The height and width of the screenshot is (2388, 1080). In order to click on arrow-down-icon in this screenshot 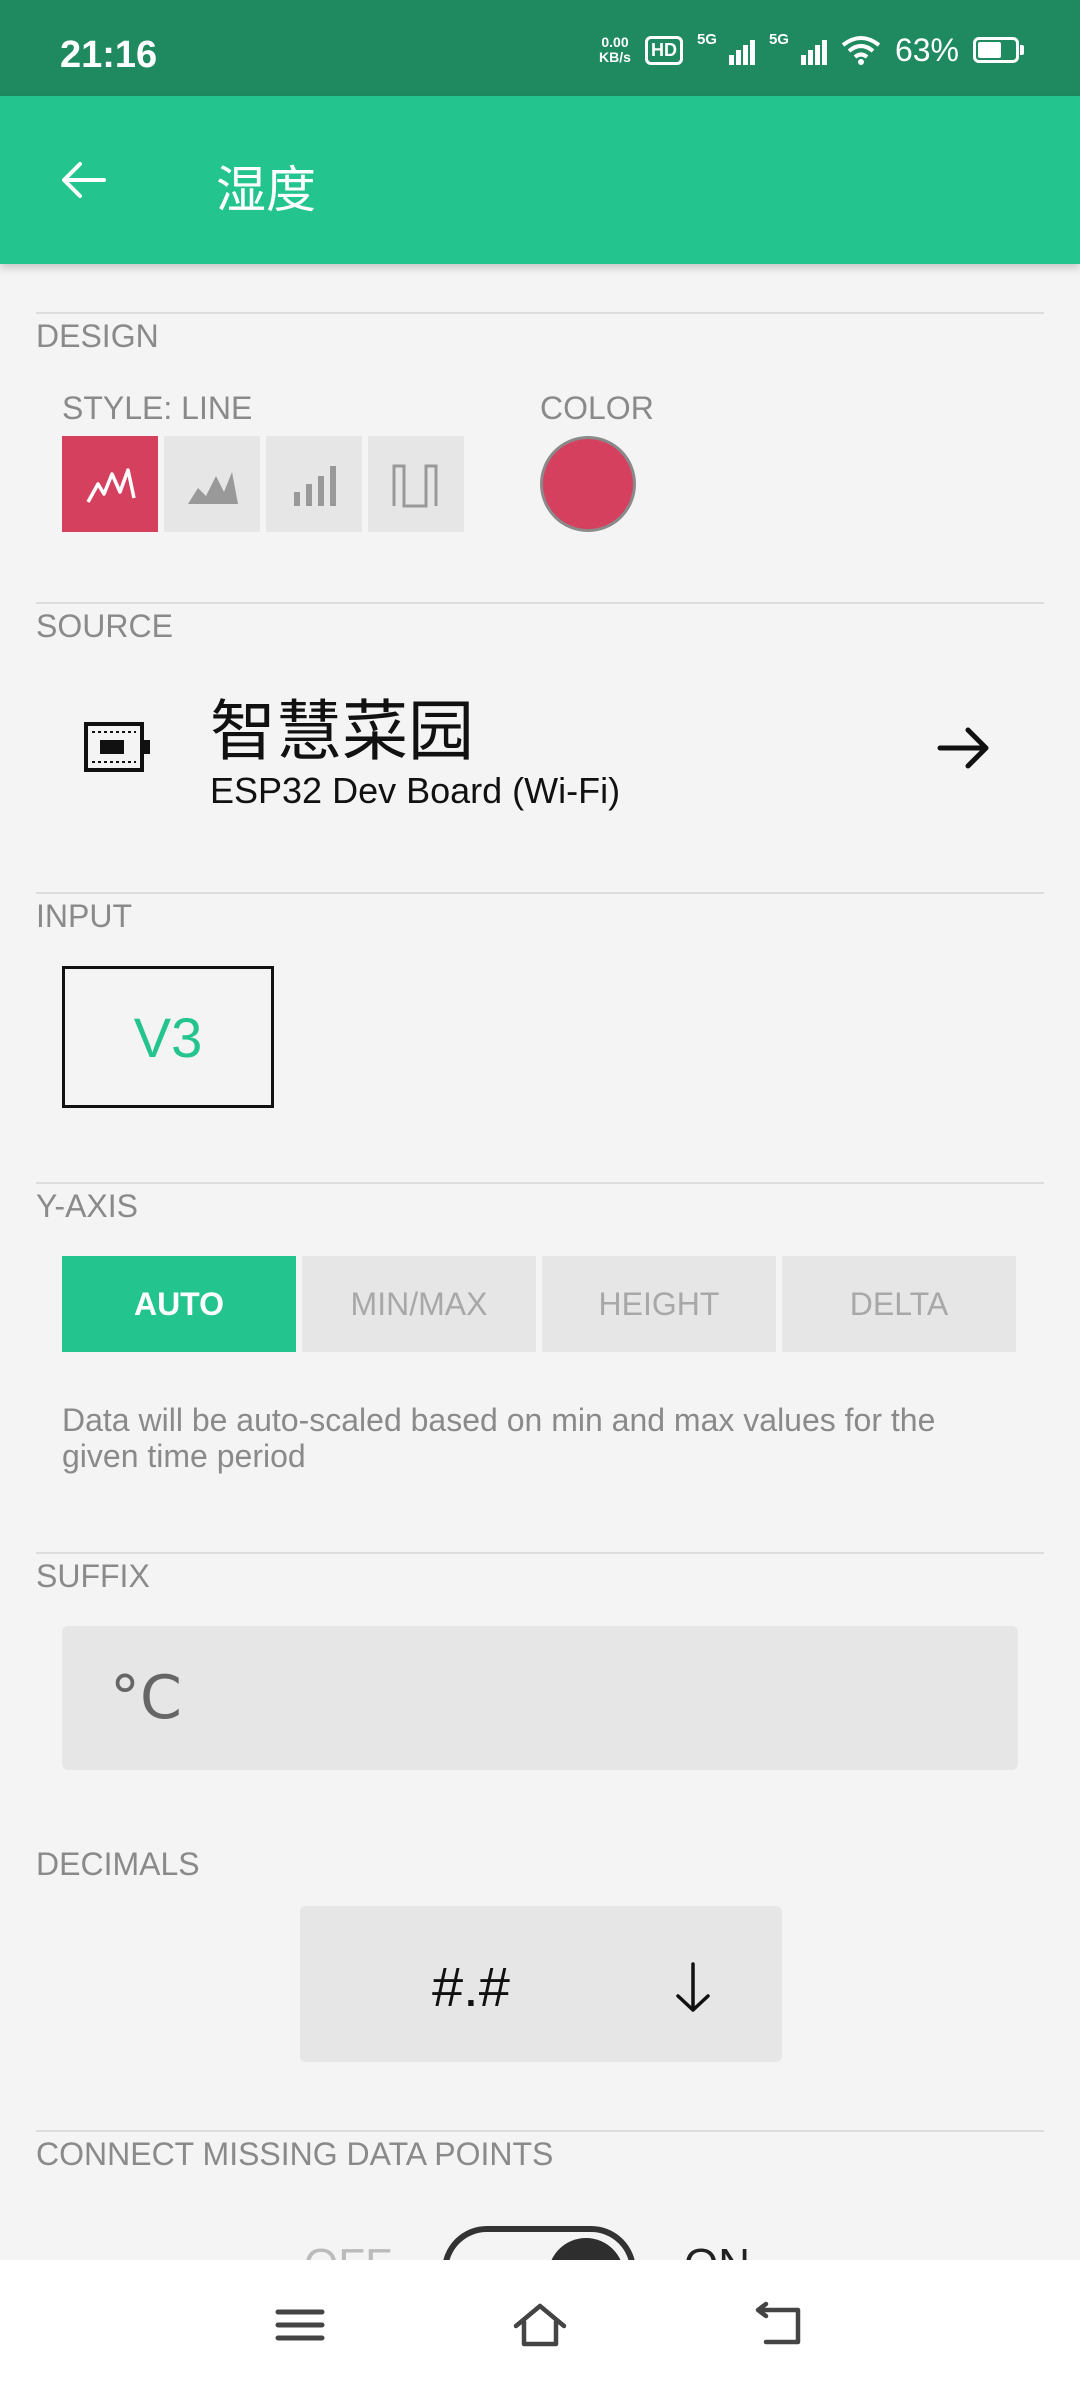, I will do `click(693, 1987)`.